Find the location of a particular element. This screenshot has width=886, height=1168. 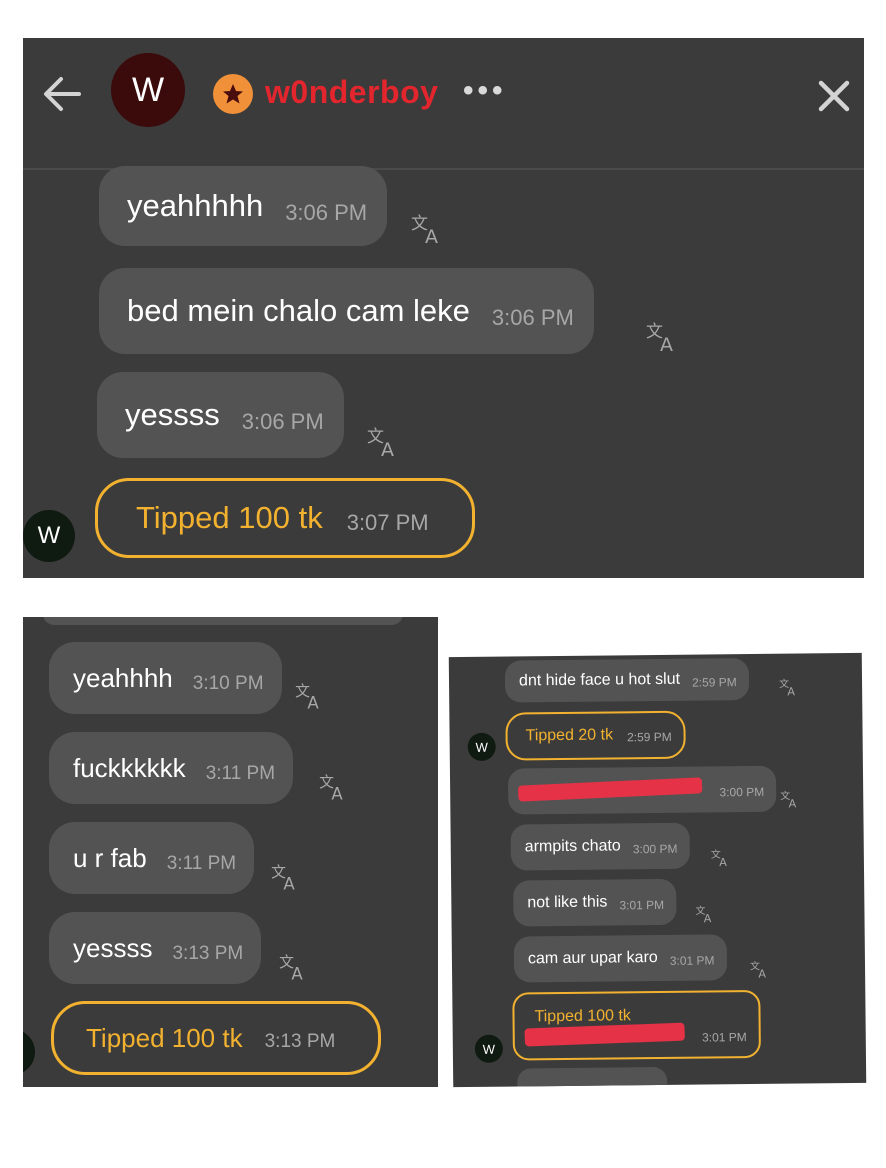

message-text: bed mein chalo cam leke is located at coordinates (298, 310).